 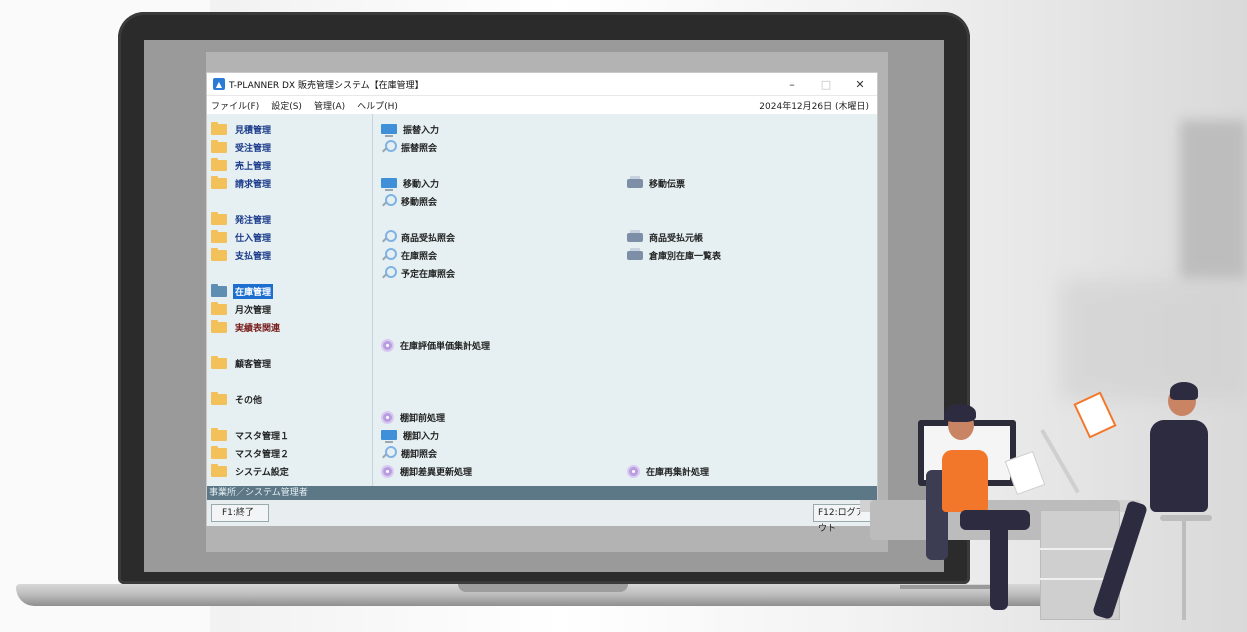 I want to click on sidebar-item-label: 請求管理, so click(x=253, y=184).